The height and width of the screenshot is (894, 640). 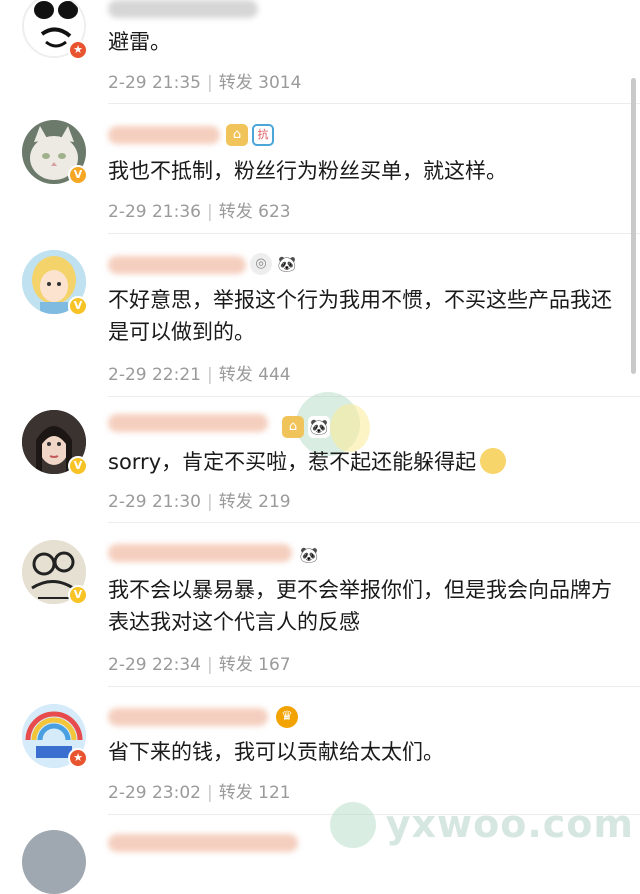 I want to click on user-badges: ♛, so click(x=287, y=717).